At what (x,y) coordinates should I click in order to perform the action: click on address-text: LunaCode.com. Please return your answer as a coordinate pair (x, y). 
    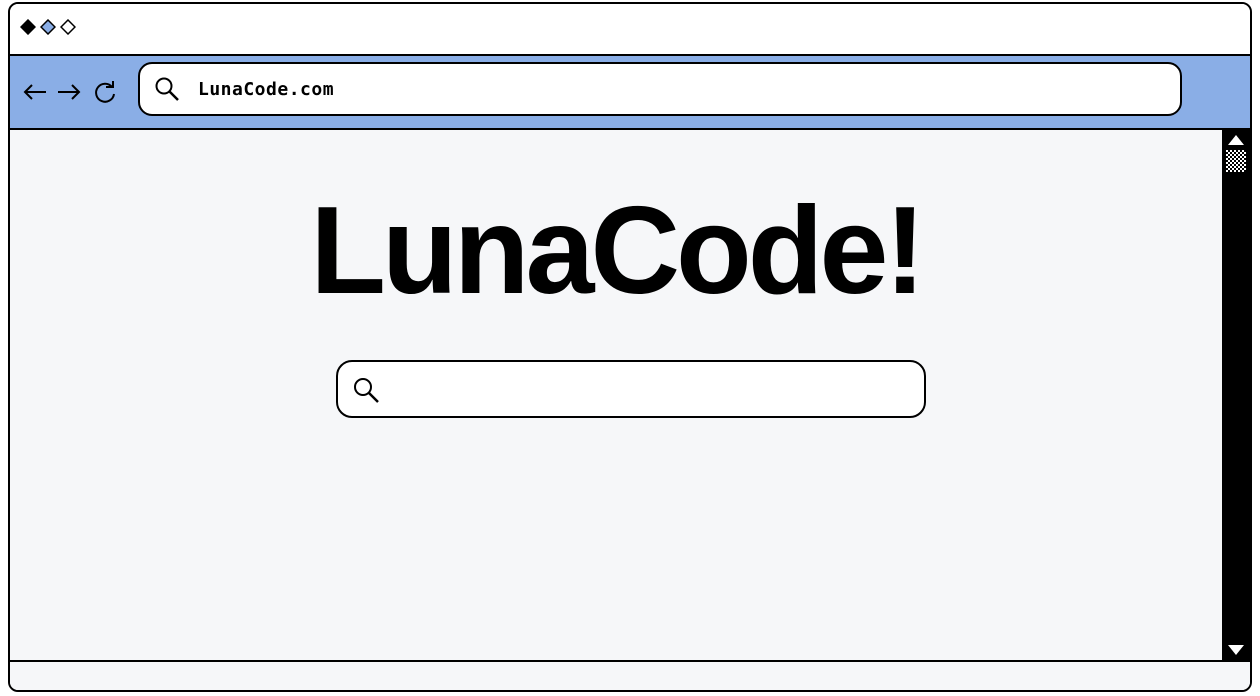
    Looking at the image, I should click on (266, 89).